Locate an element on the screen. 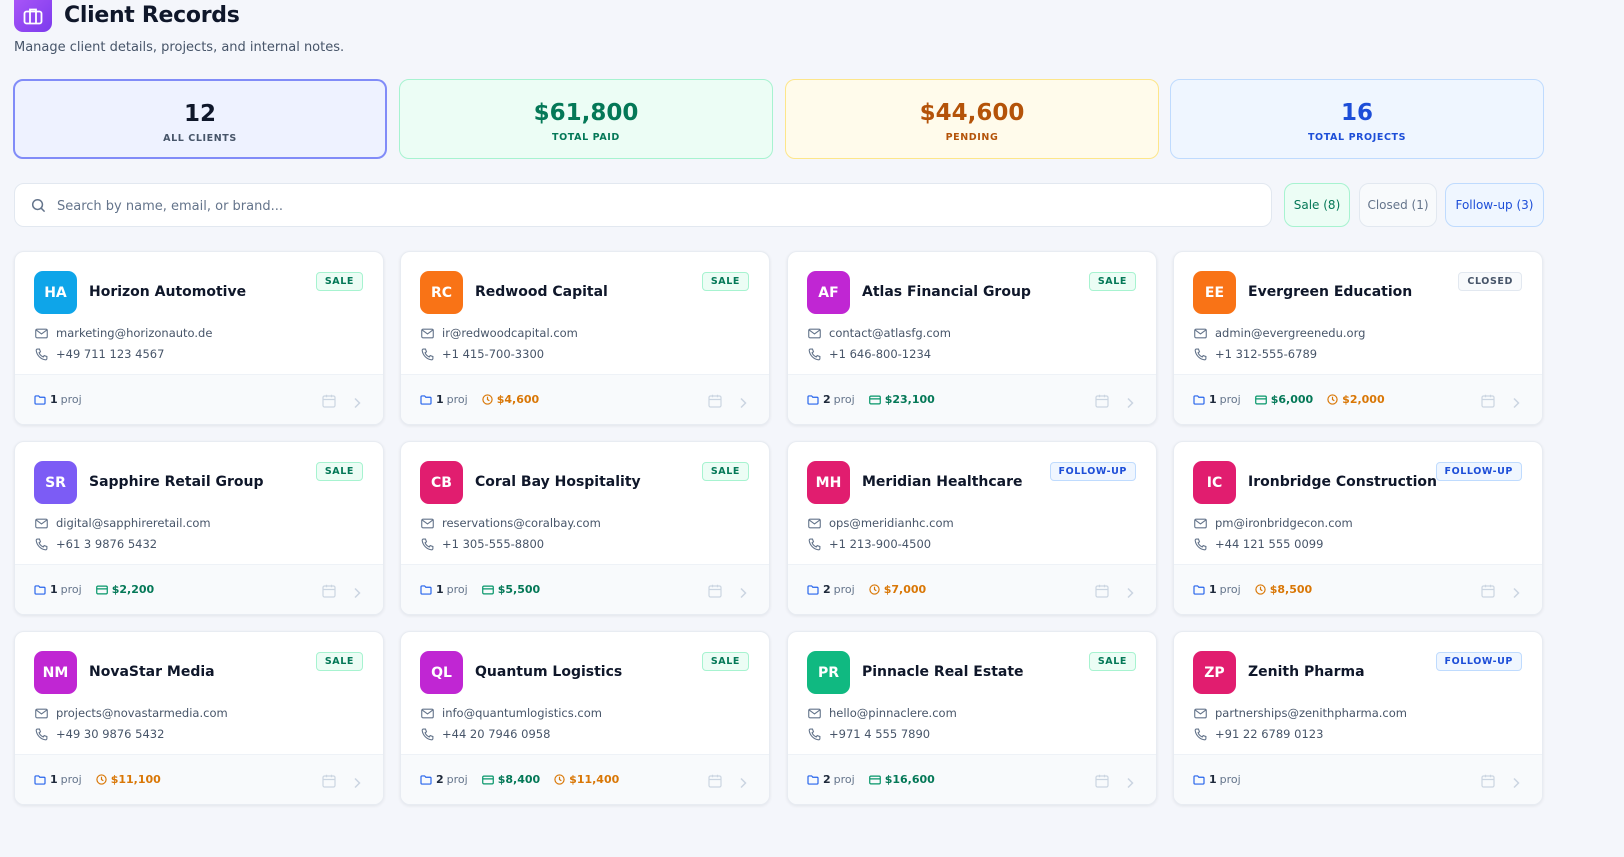  card-meta: 1 proj $4,600 is located at coordinates (486, 399).